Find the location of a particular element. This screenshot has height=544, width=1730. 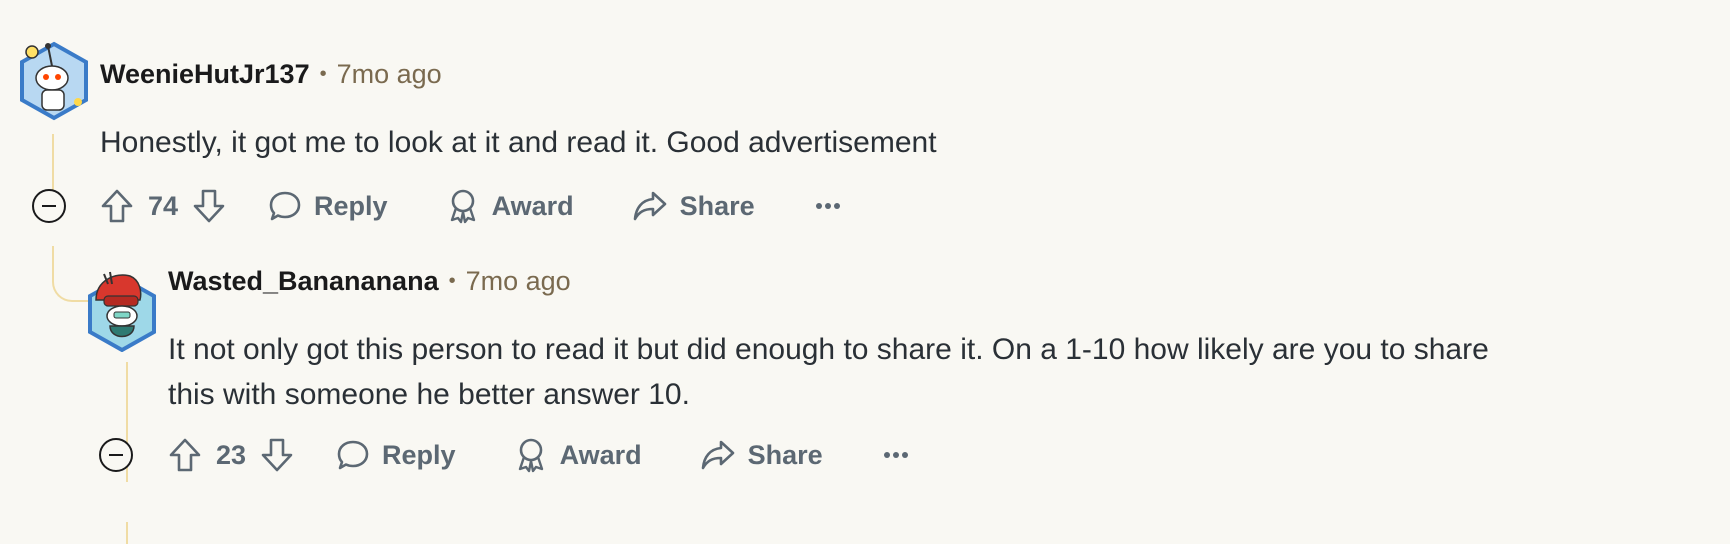

username: Wasted_Banananana is located at coordinates (303, 281).